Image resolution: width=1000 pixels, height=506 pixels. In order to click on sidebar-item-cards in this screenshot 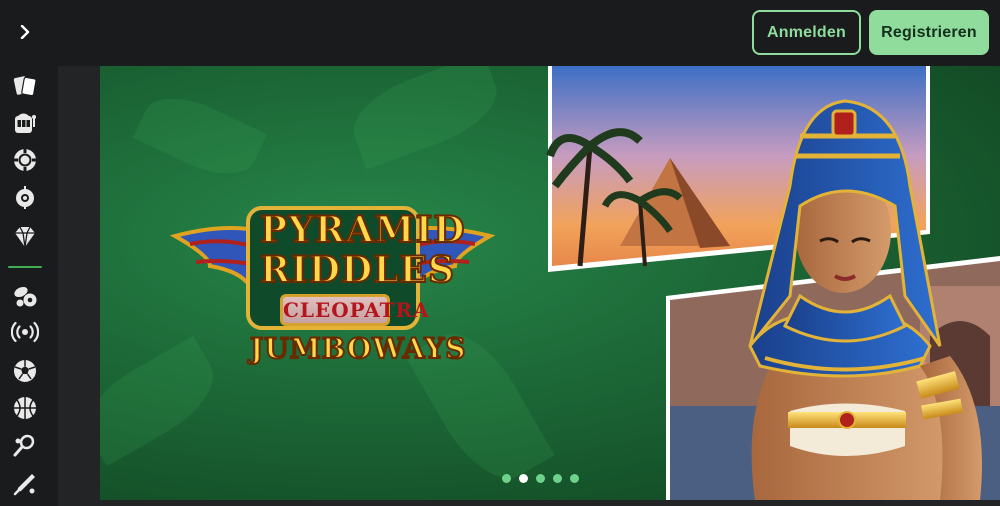, I will do `click(25, 86)`.